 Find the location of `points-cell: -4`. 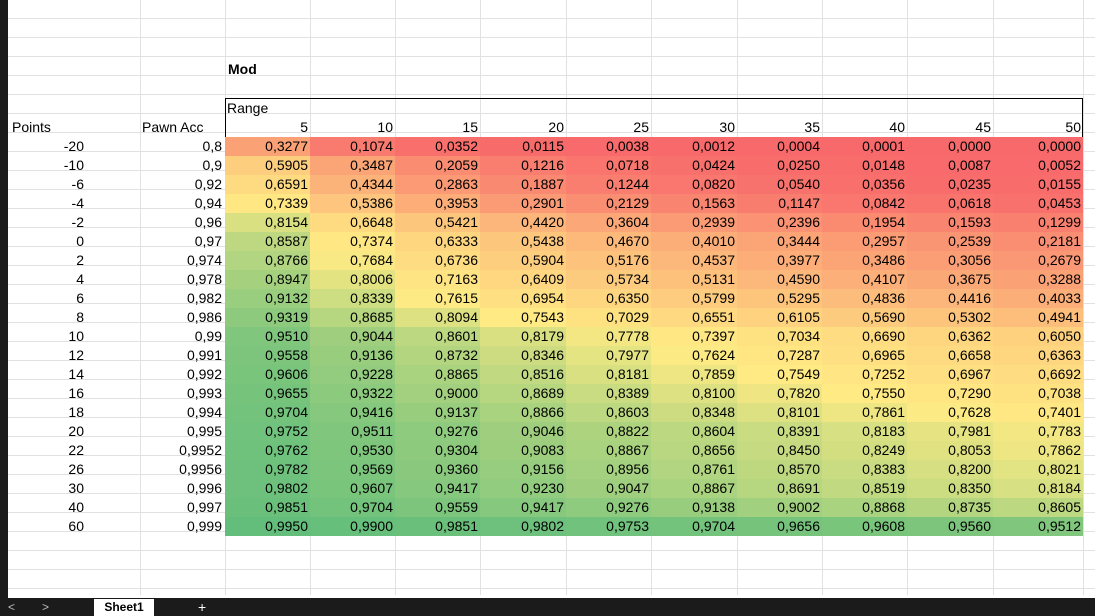

points-cell: -4 is located at coordinates (46, 203).